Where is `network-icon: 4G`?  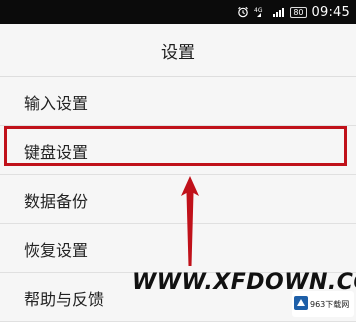
network-icon: 4G is located at coordinates (261, 12).